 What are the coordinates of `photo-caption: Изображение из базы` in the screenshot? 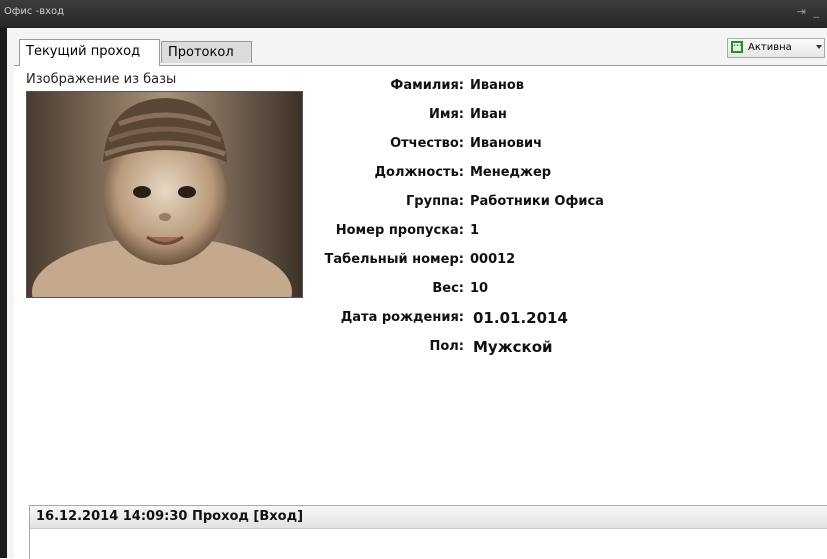 It's located at (101, 79).